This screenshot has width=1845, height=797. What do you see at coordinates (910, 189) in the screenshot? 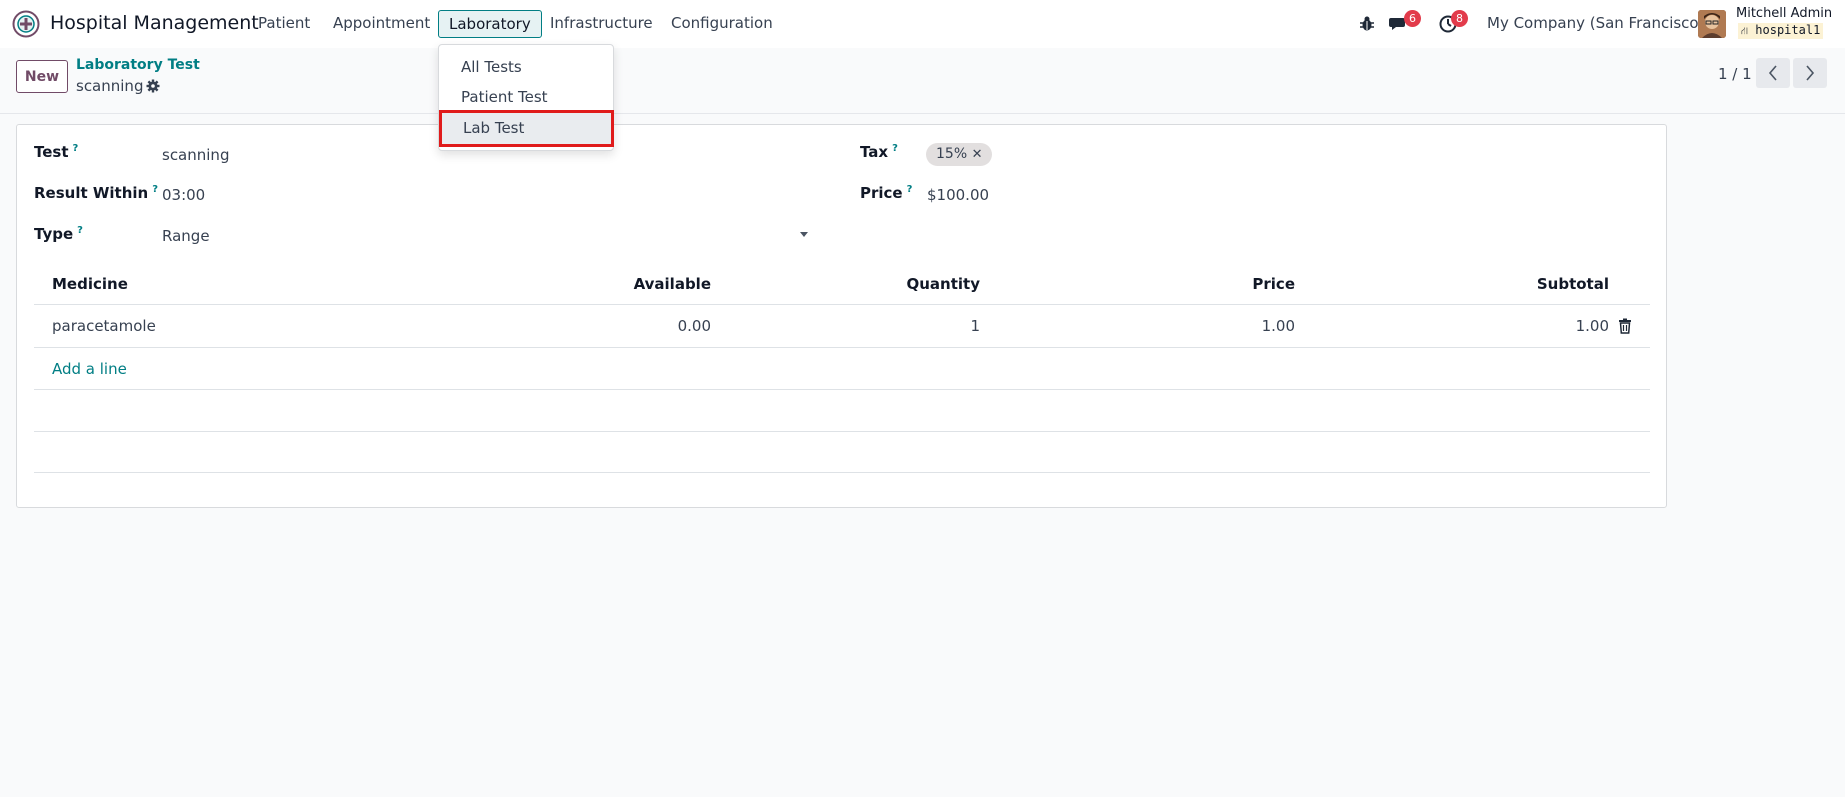
I see `price-help-icon: ?` at bounding box center [910, 189].